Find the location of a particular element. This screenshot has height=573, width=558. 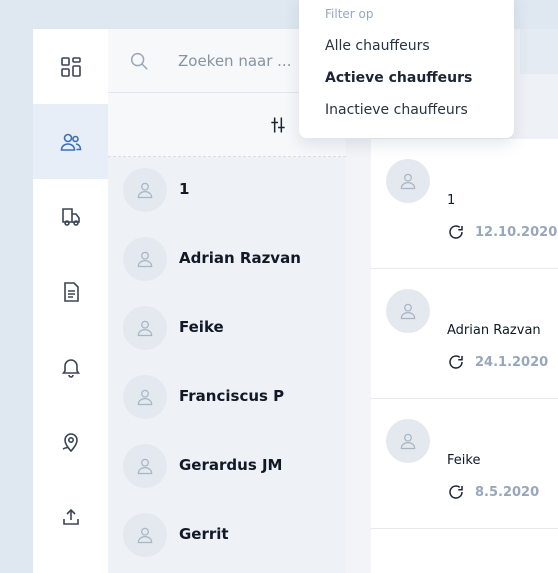

bell-icon is located at coordinates (70, 368).